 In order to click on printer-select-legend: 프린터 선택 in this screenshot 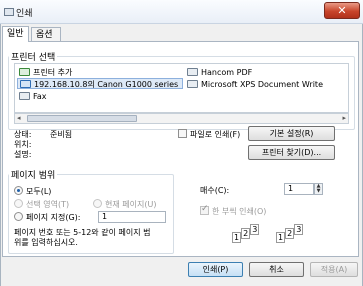, I will do `click(33, 58)`.